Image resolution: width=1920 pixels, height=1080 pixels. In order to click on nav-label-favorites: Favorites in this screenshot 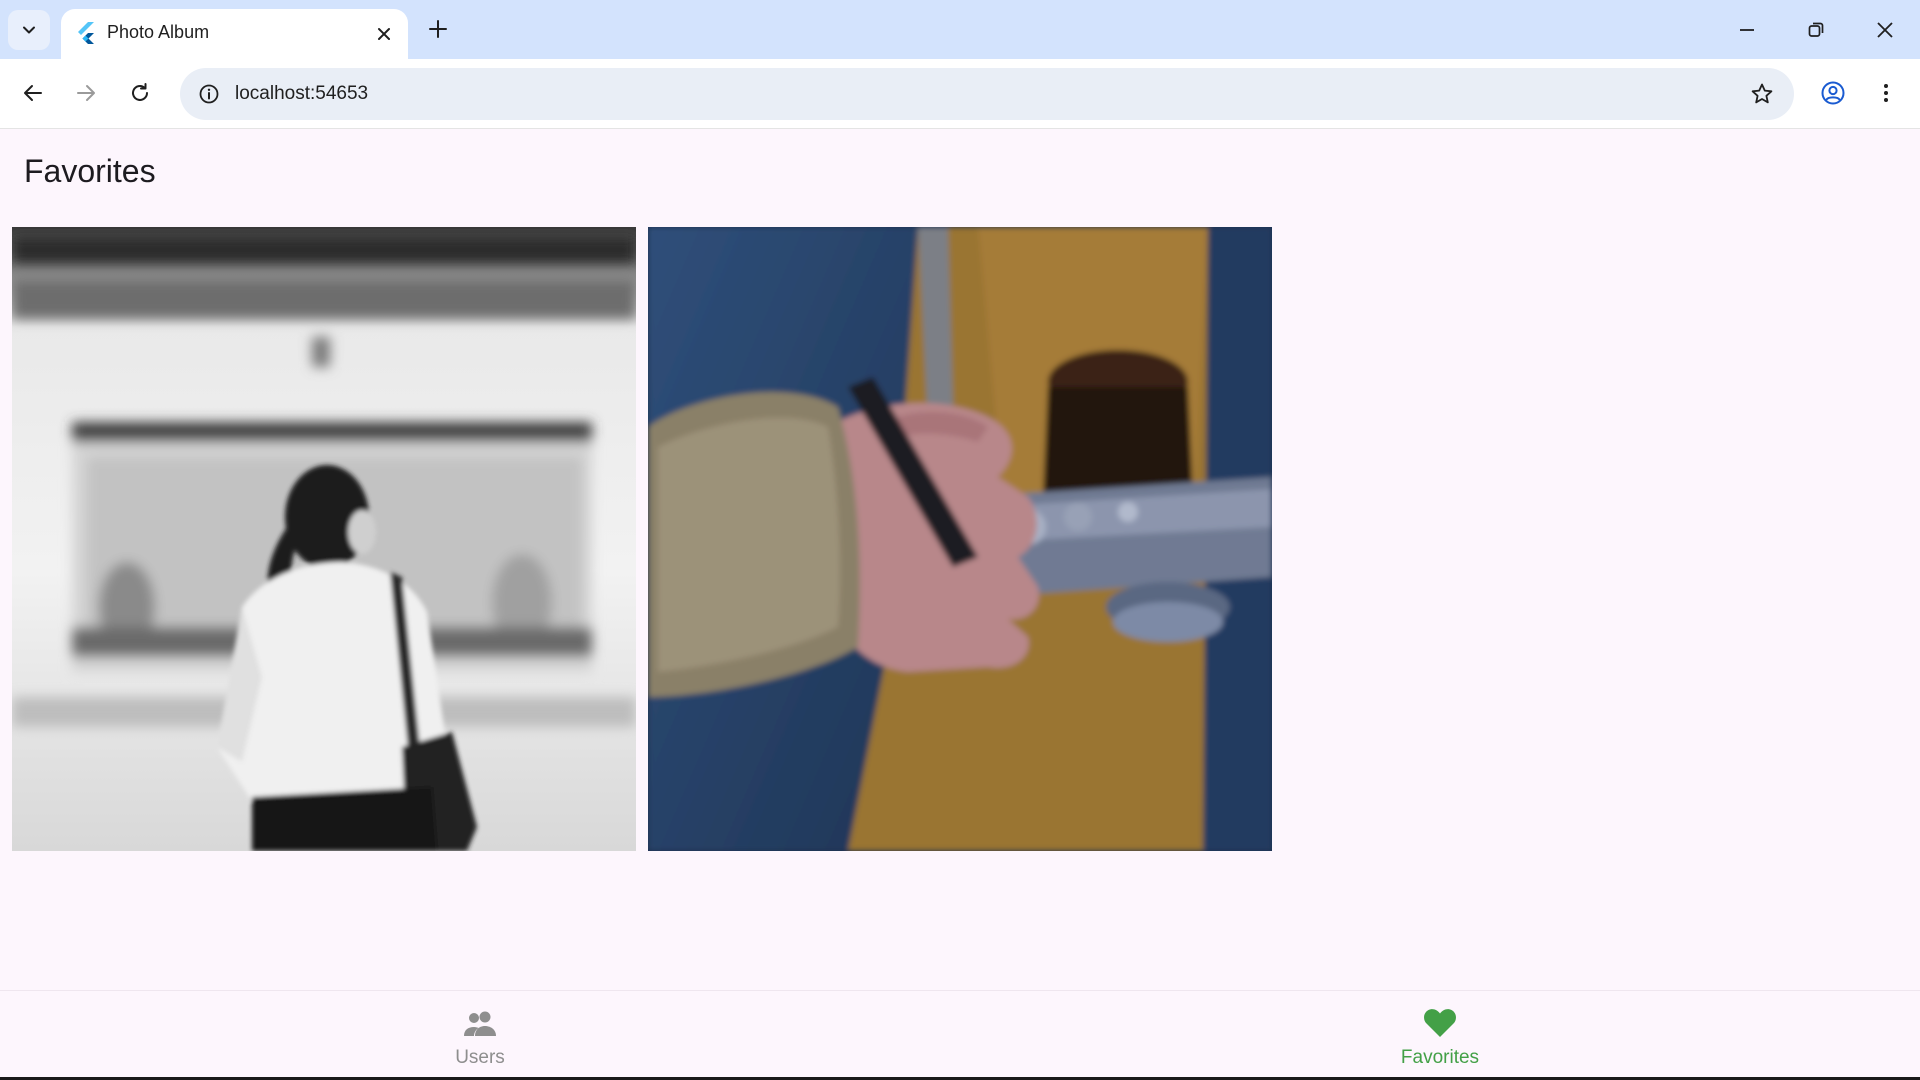, I will do `click(1440, 1057)`.